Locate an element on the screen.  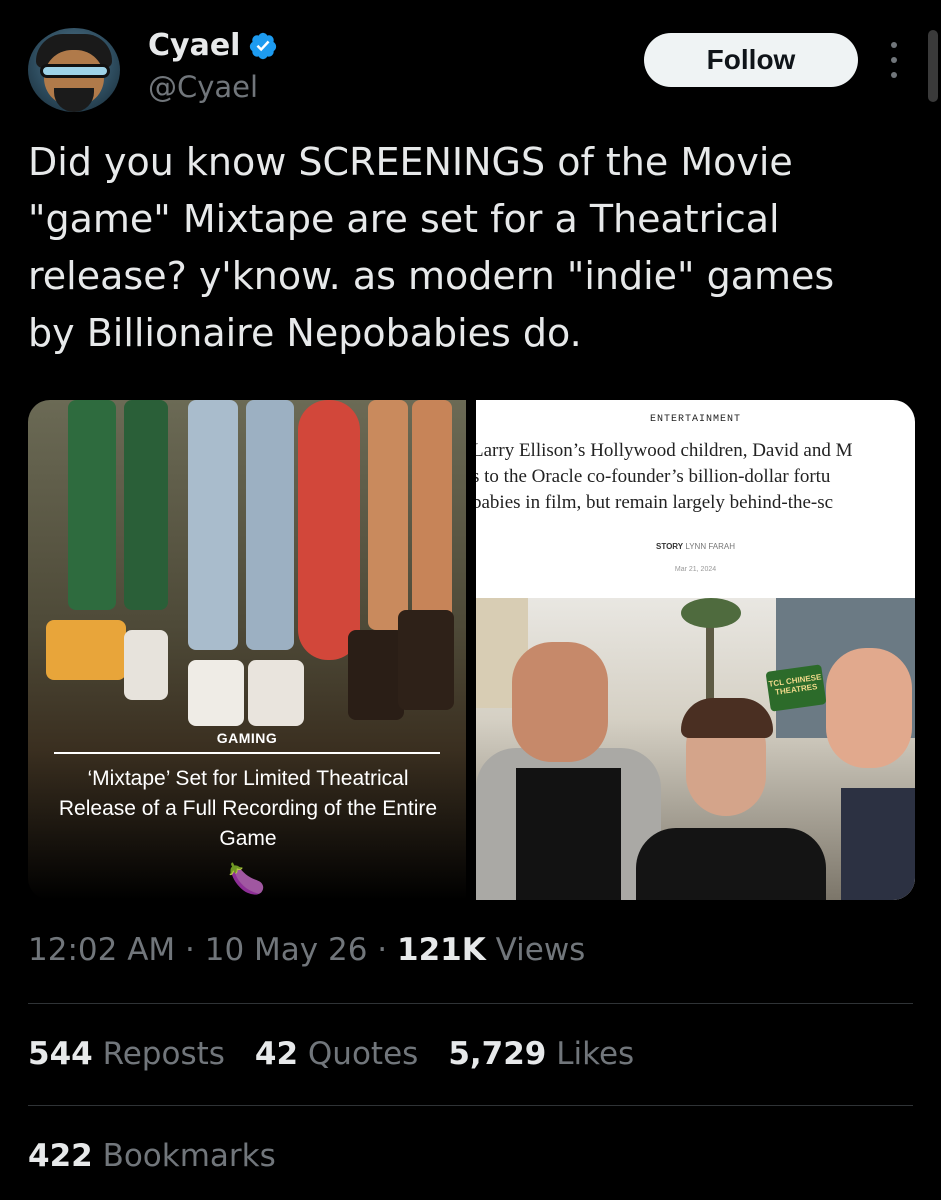
reposts-label: Reposts is located at coordinates (163, 1054).